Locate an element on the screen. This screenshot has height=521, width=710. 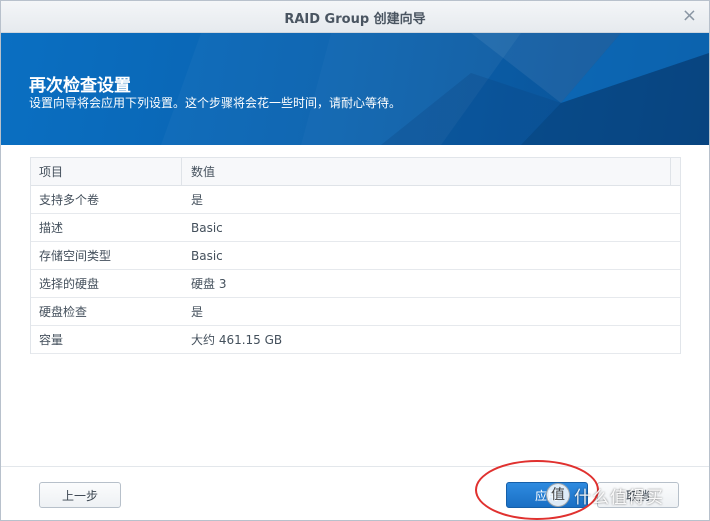
table-row: 容量 大约 461.15 GB is located at coordinates (355, 340).